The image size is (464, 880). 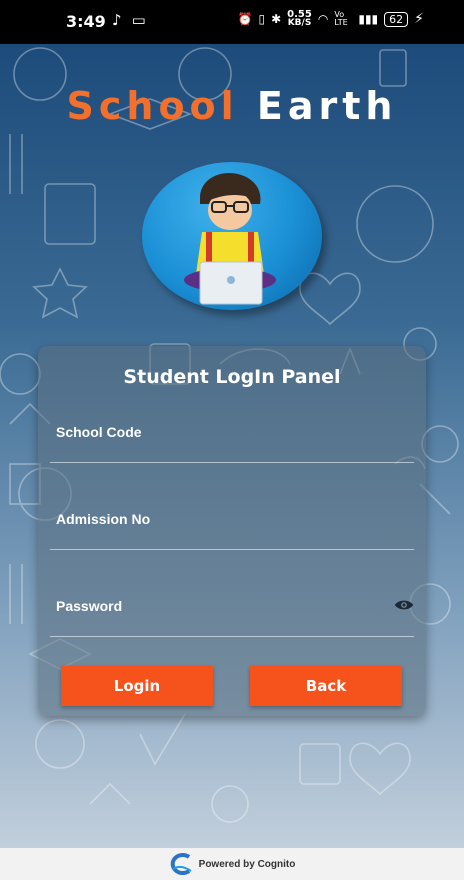 I want to click on music-note-icon: ♪, so click(x=117, y=20).